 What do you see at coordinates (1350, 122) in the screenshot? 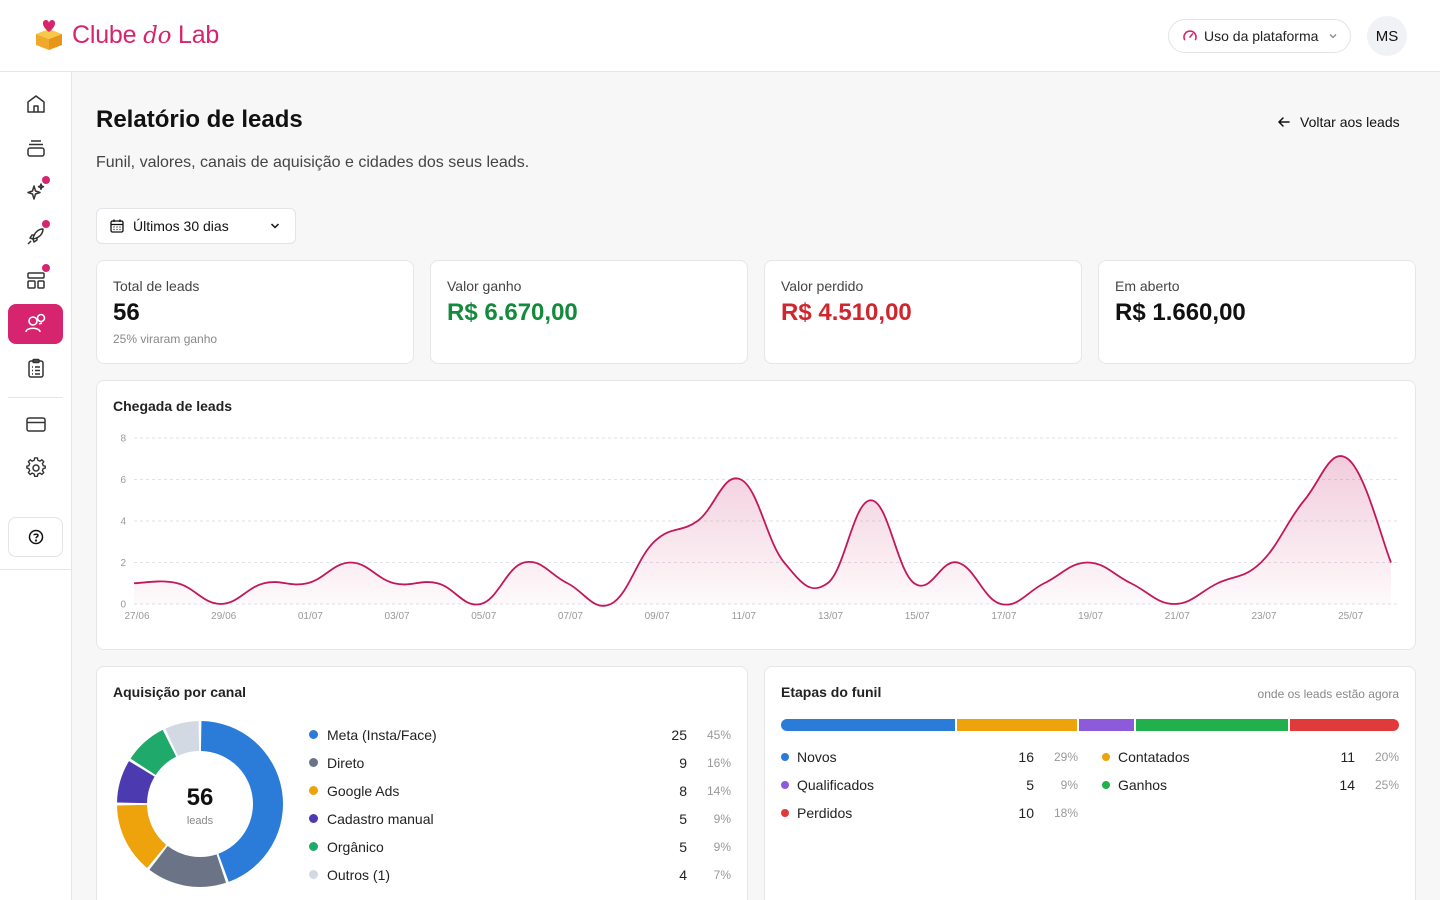
I see `back-link-label: Voltar aos leads` at bounding box center [1350, 122].